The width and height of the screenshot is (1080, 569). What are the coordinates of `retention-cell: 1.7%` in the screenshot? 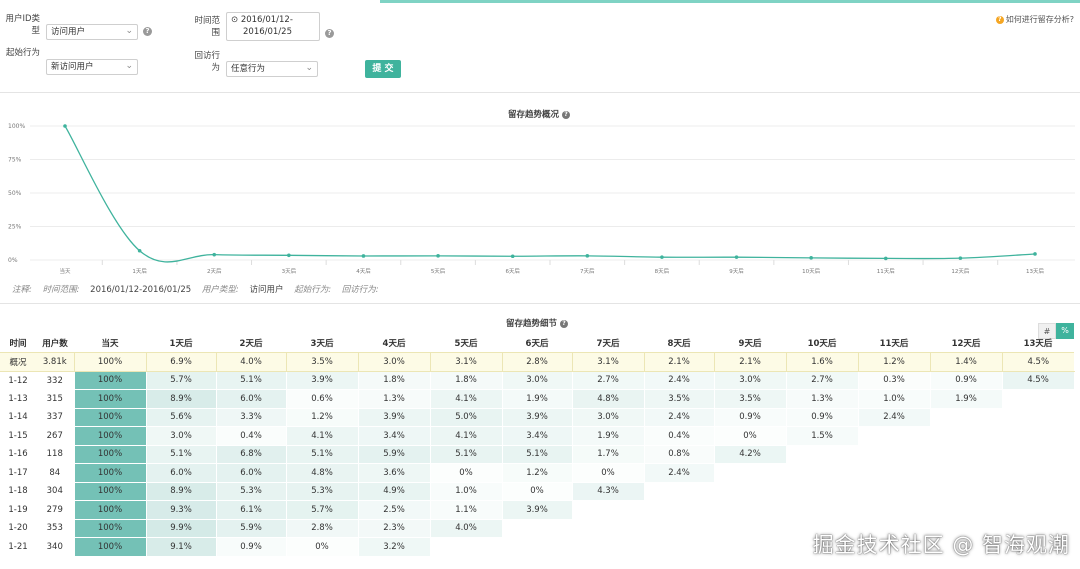 It's located at (608, 454).